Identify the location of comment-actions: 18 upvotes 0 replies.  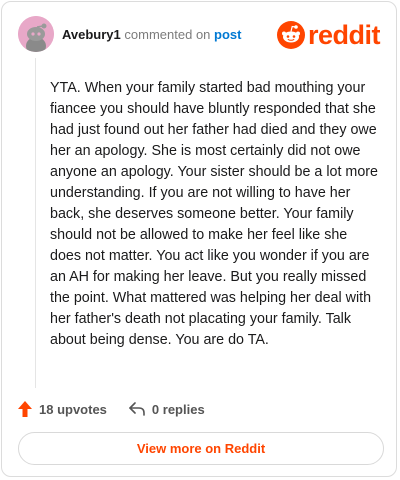
(122, 409).